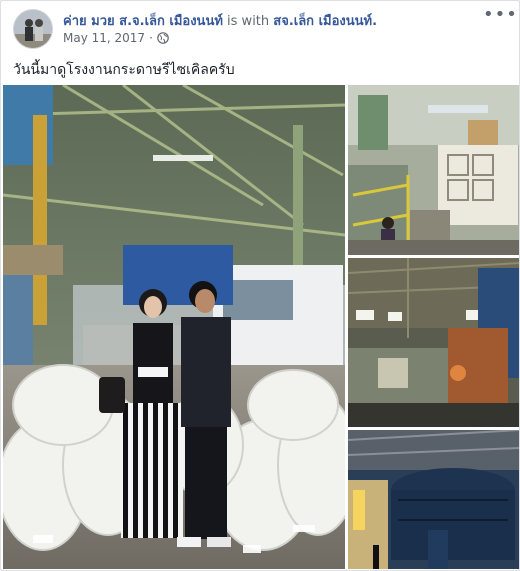  I want to click on globe-icon, so click(163, 38).